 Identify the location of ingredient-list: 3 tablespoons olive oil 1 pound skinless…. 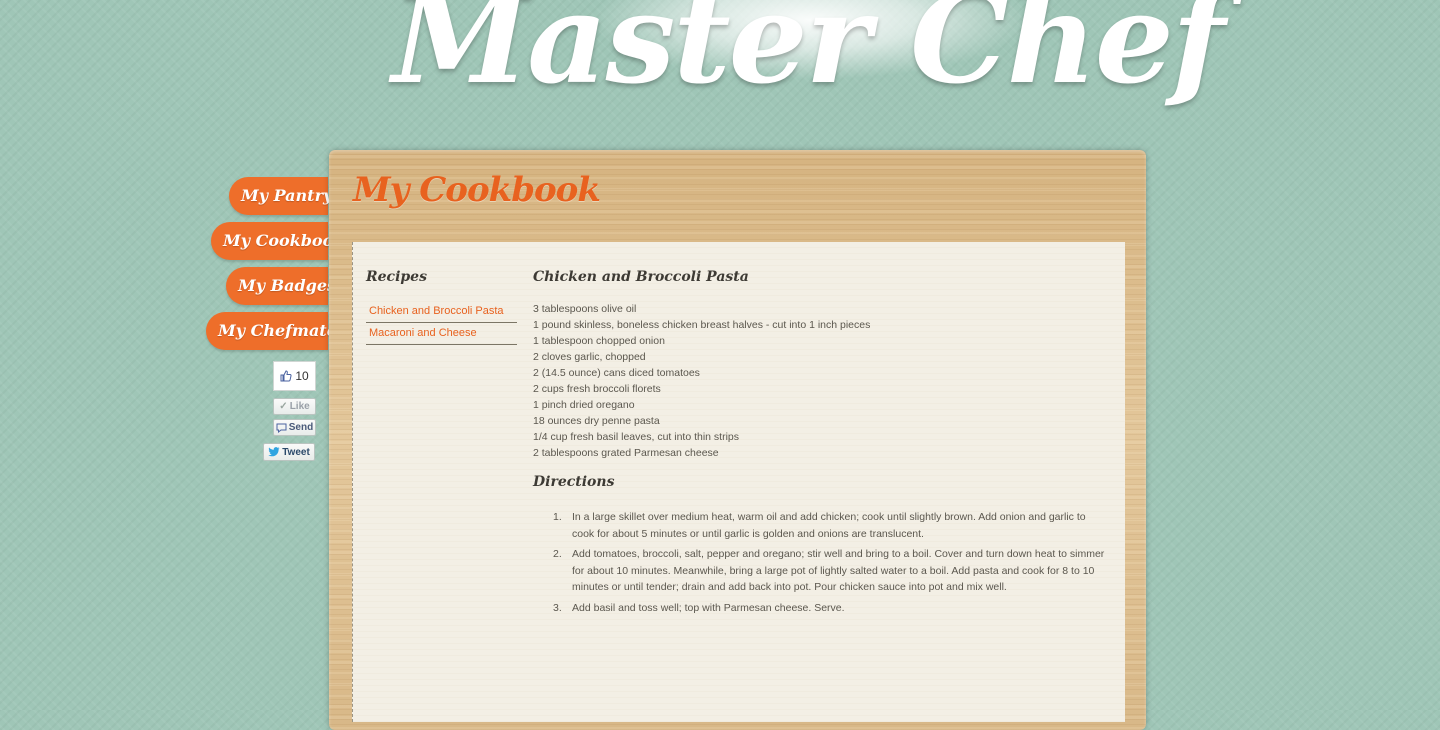
(701, 381).